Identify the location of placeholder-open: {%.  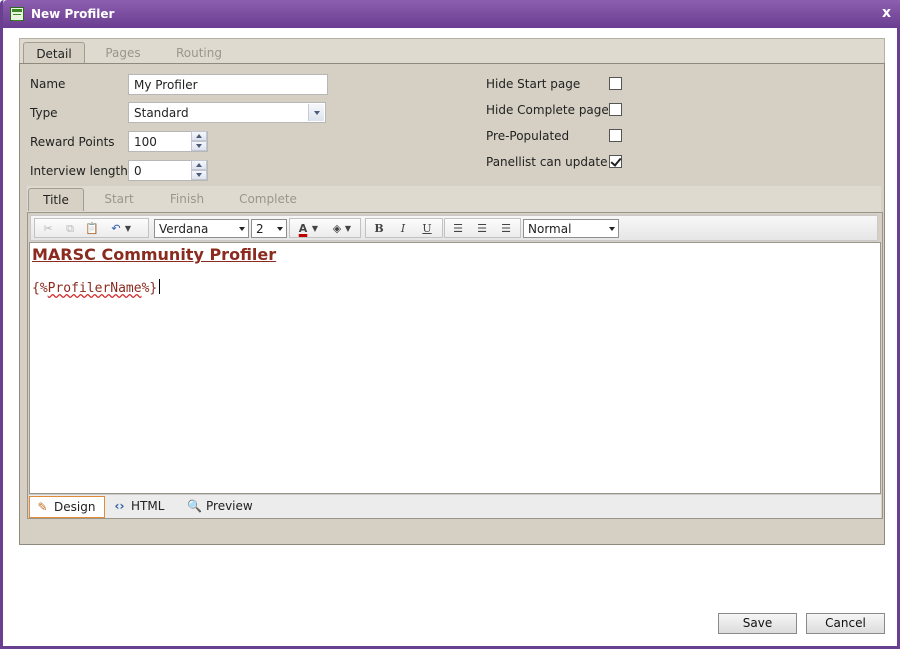
(40, 288).